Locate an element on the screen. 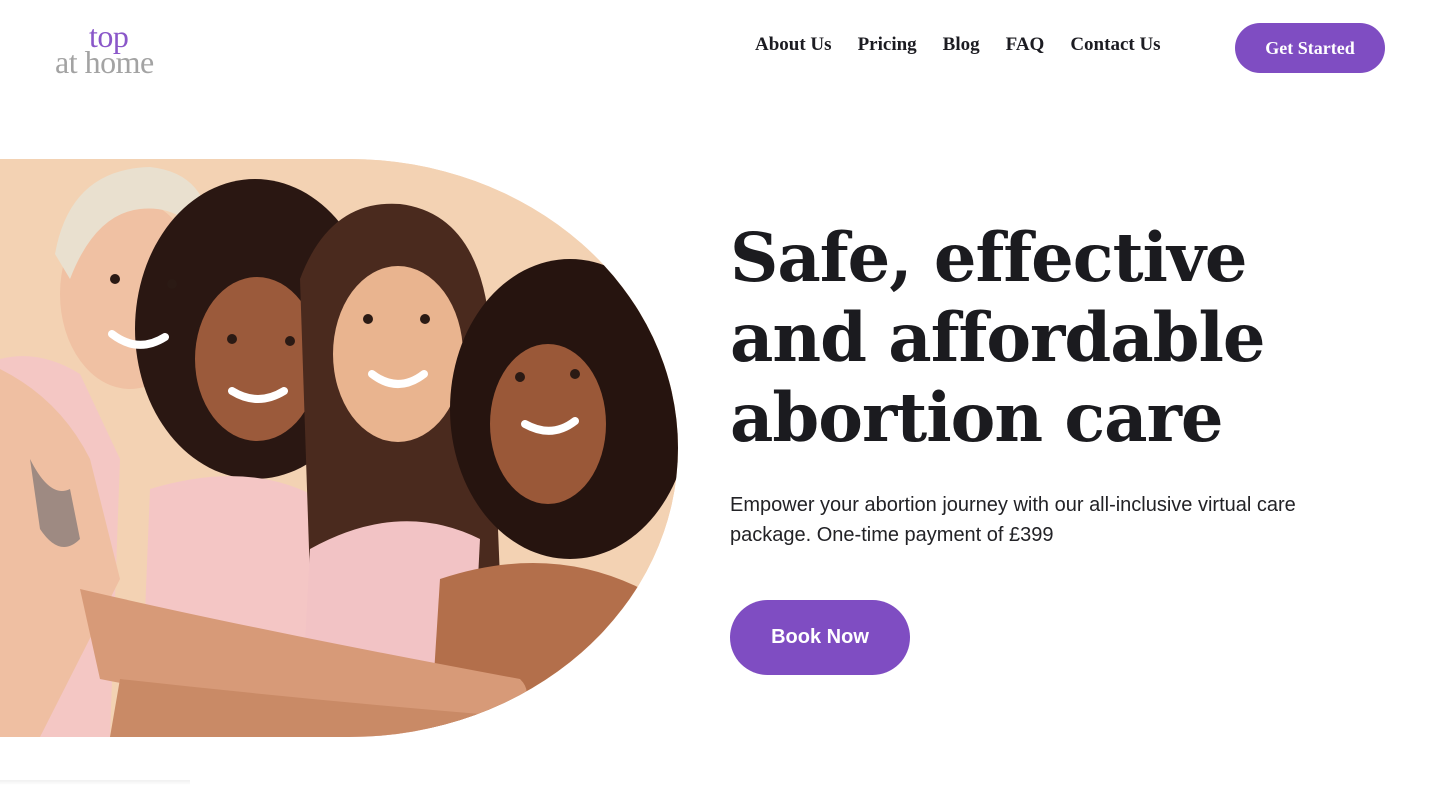 The width and height of the screenshot is (1440, 785). logo: top at home is located at coordinates (104, 49).